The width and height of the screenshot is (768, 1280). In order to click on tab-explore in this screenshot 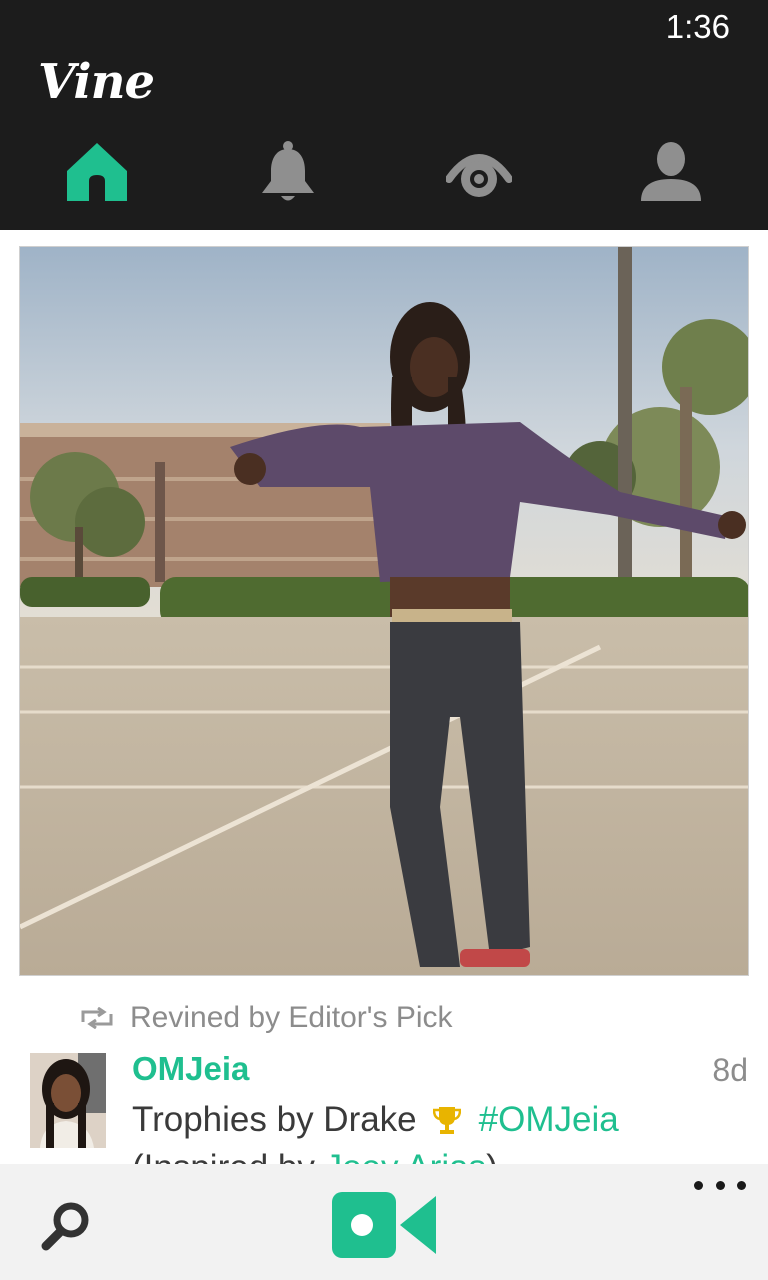, I will do `click(479, 171)`.